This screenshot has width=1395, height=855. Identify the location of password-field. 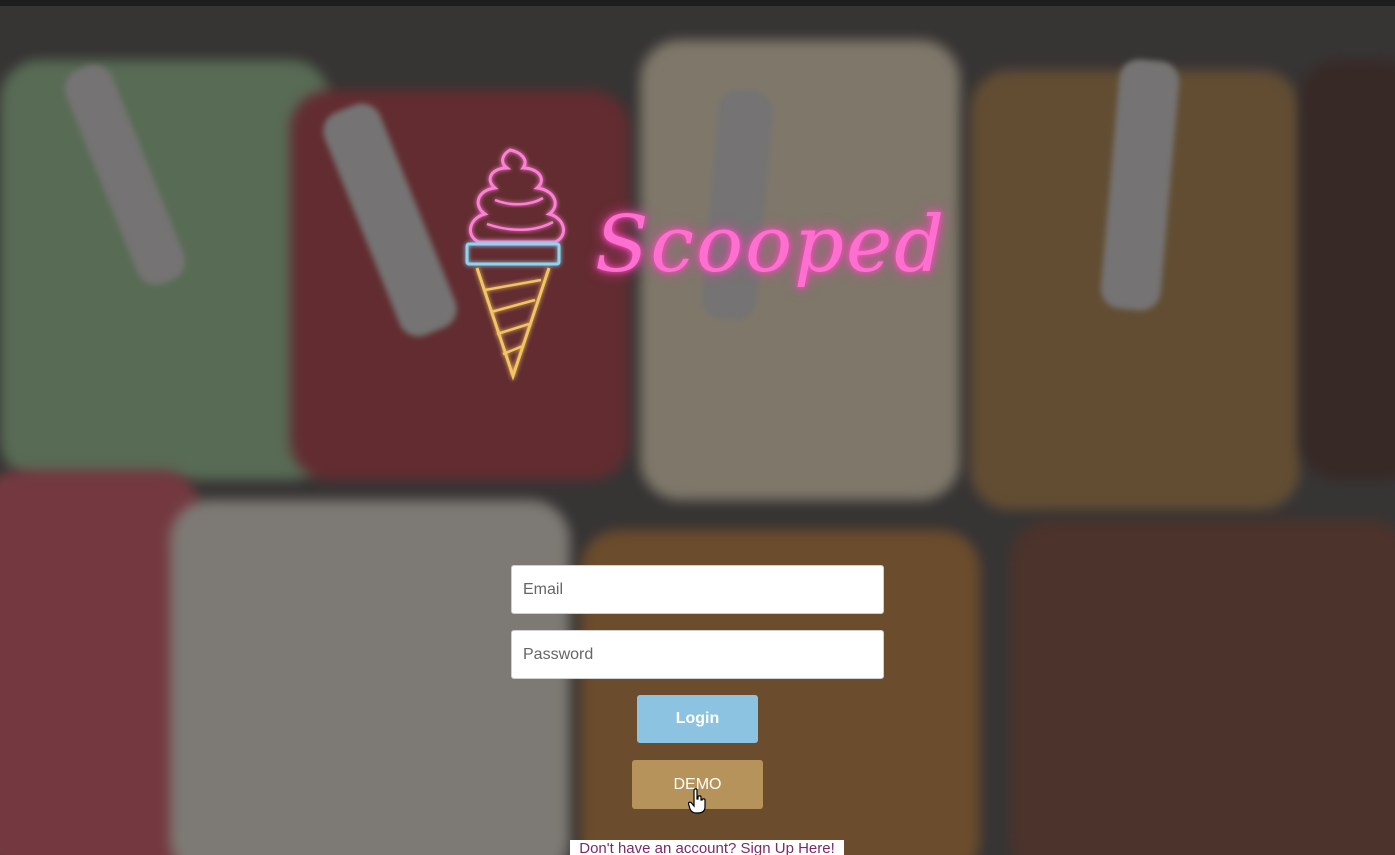
(697, 654).